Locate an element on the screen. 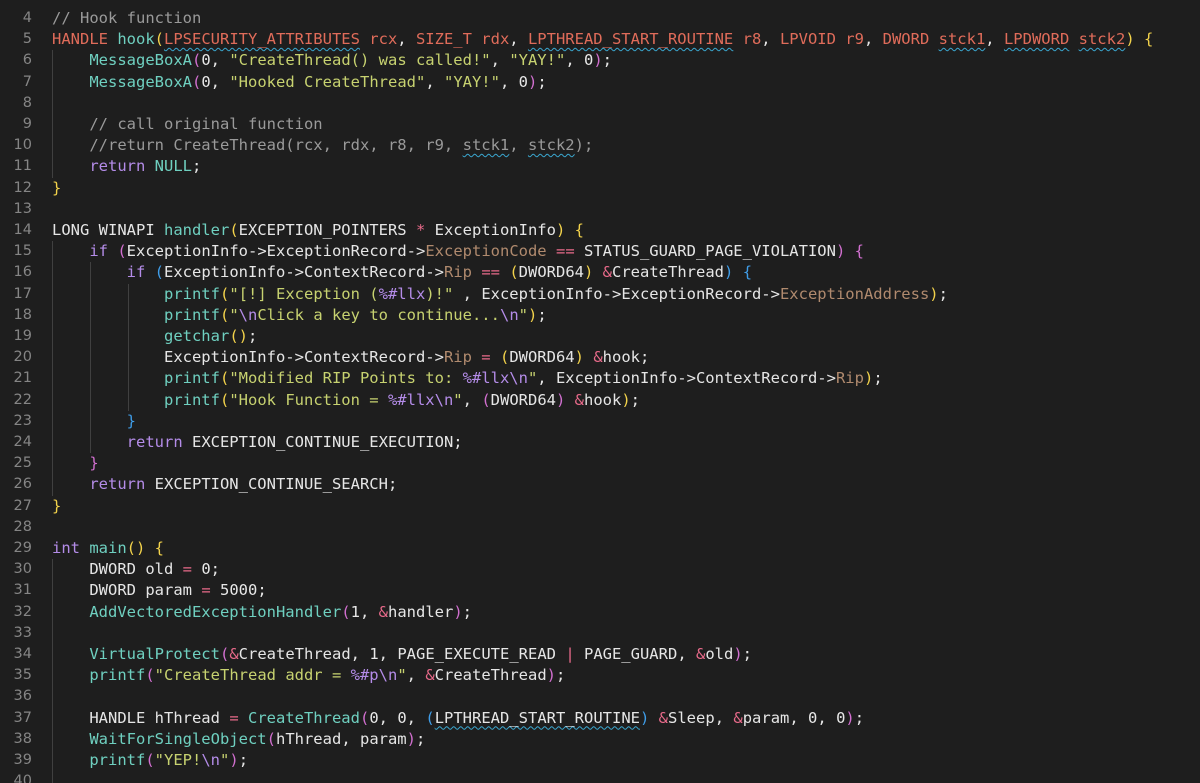 Image resolution: width=1200 pixels, height=783 pixels. code-token: return is located at coordinates (122, 166).